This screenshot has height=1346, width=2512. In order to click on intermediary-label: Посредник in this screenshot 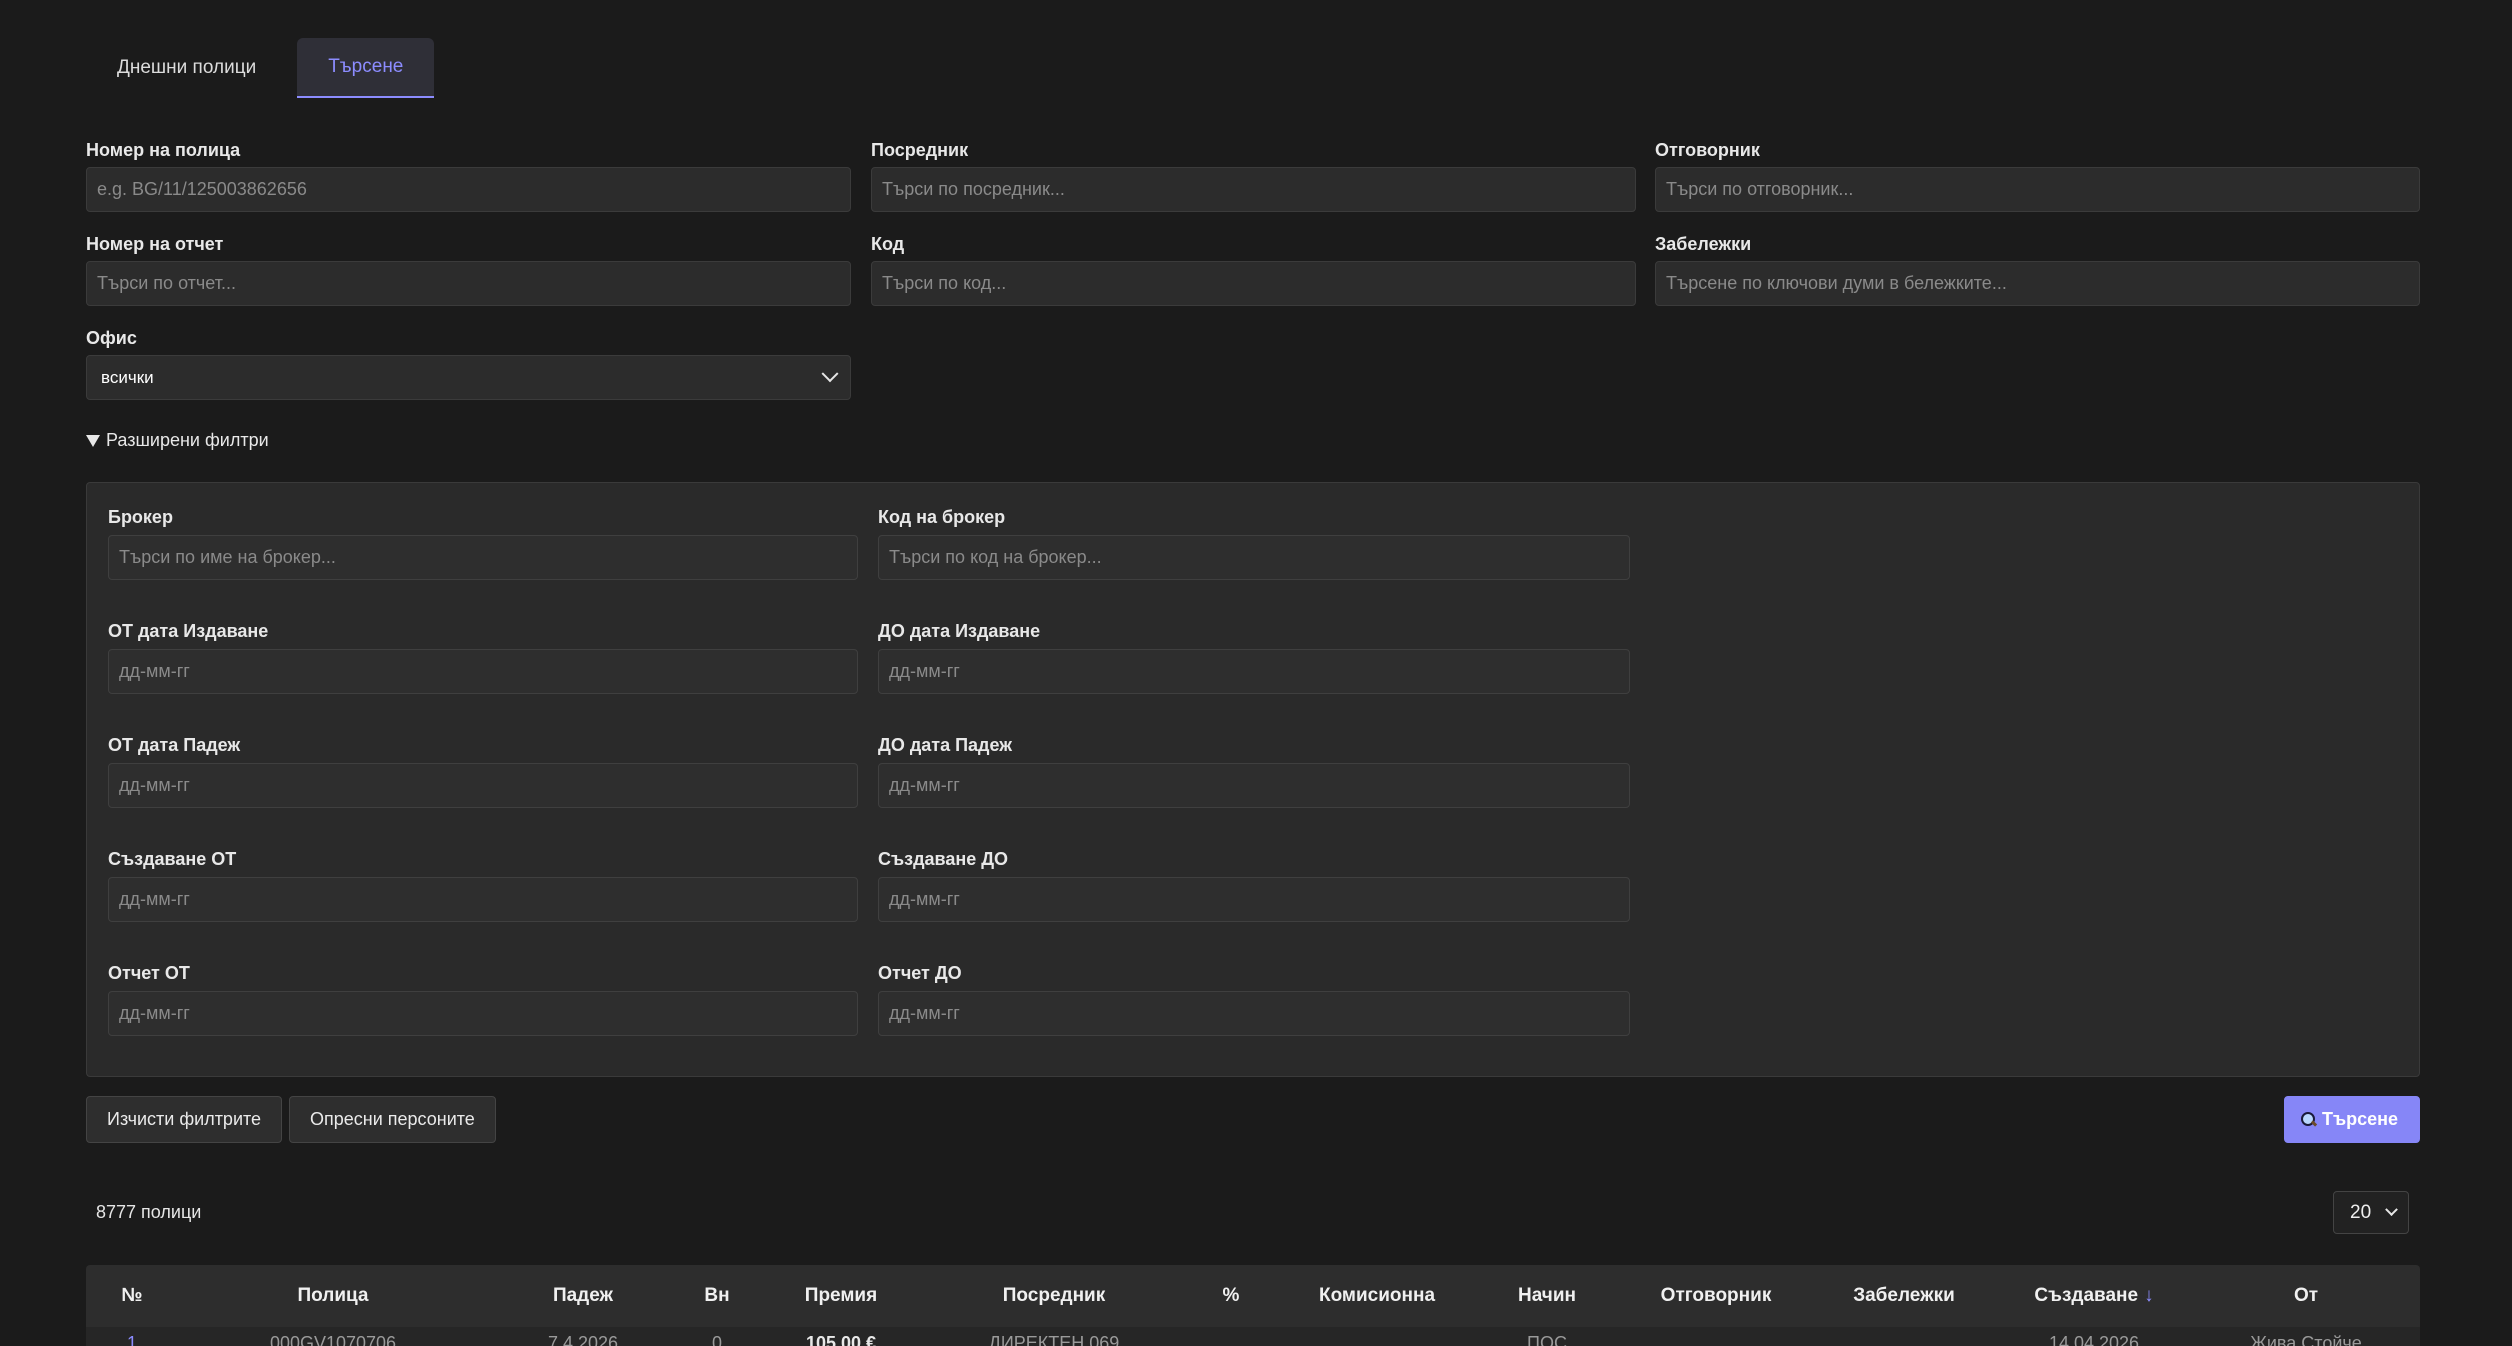, I will do `click(920, 150)`.